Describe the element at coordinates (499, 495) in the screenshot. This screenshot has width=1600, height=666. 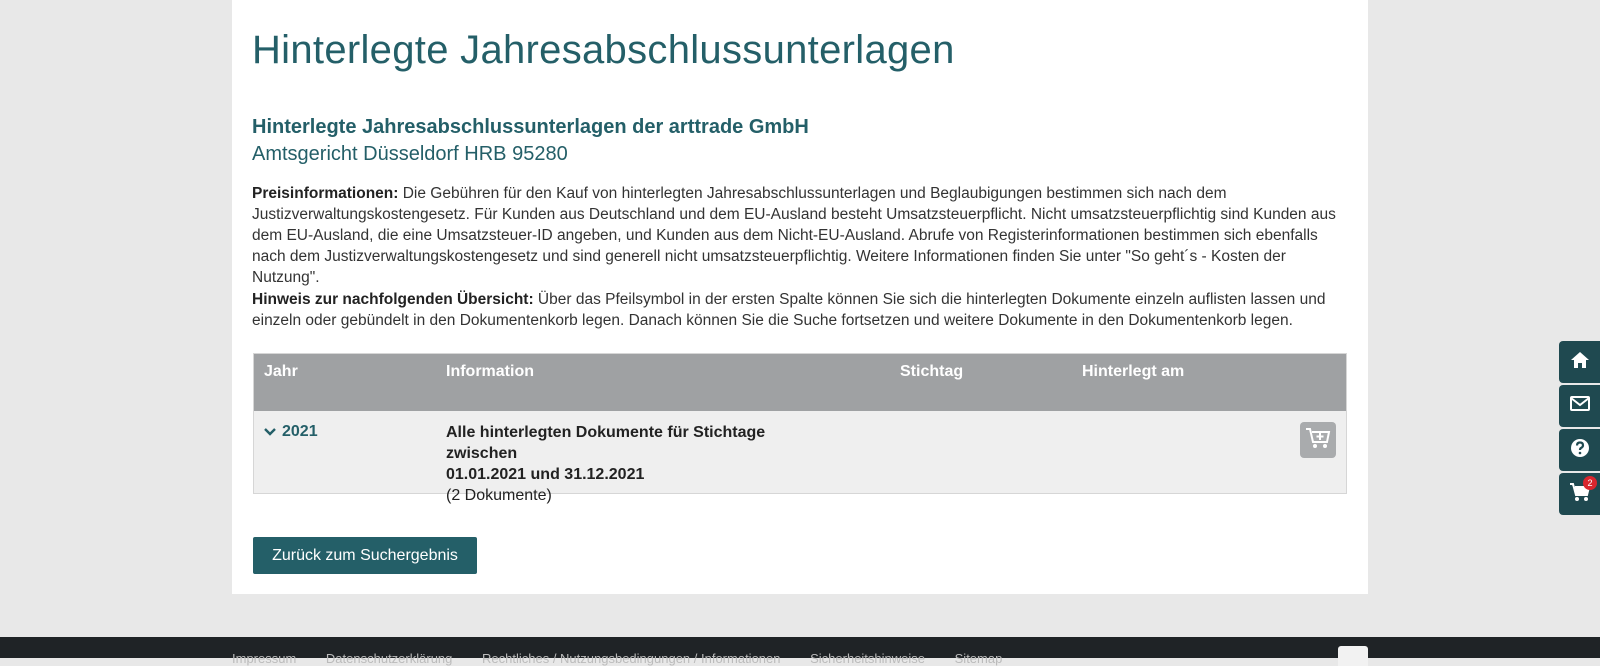
I see `row-document-count: (2 Dokumente)` at that location.